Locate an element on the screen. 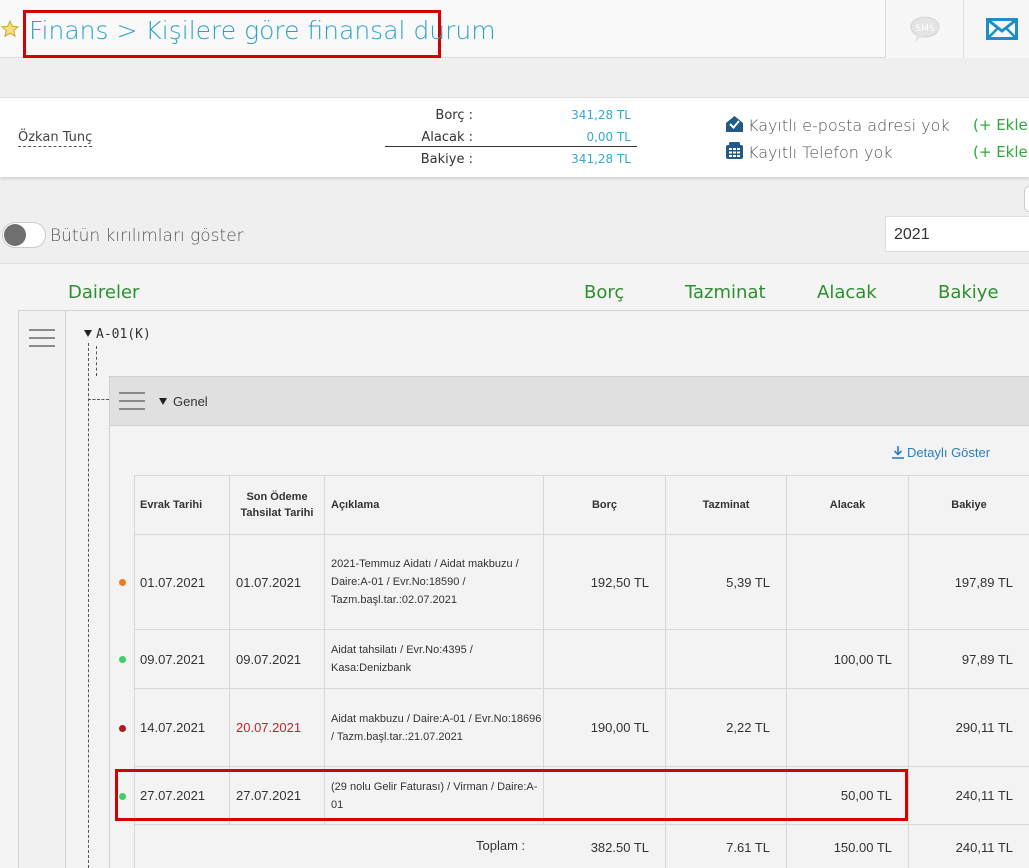 This screenshot has width=1029, height=868. show-all-breakdowns-label: Bütün kırılımları göster is located at coordinates (147, 236).